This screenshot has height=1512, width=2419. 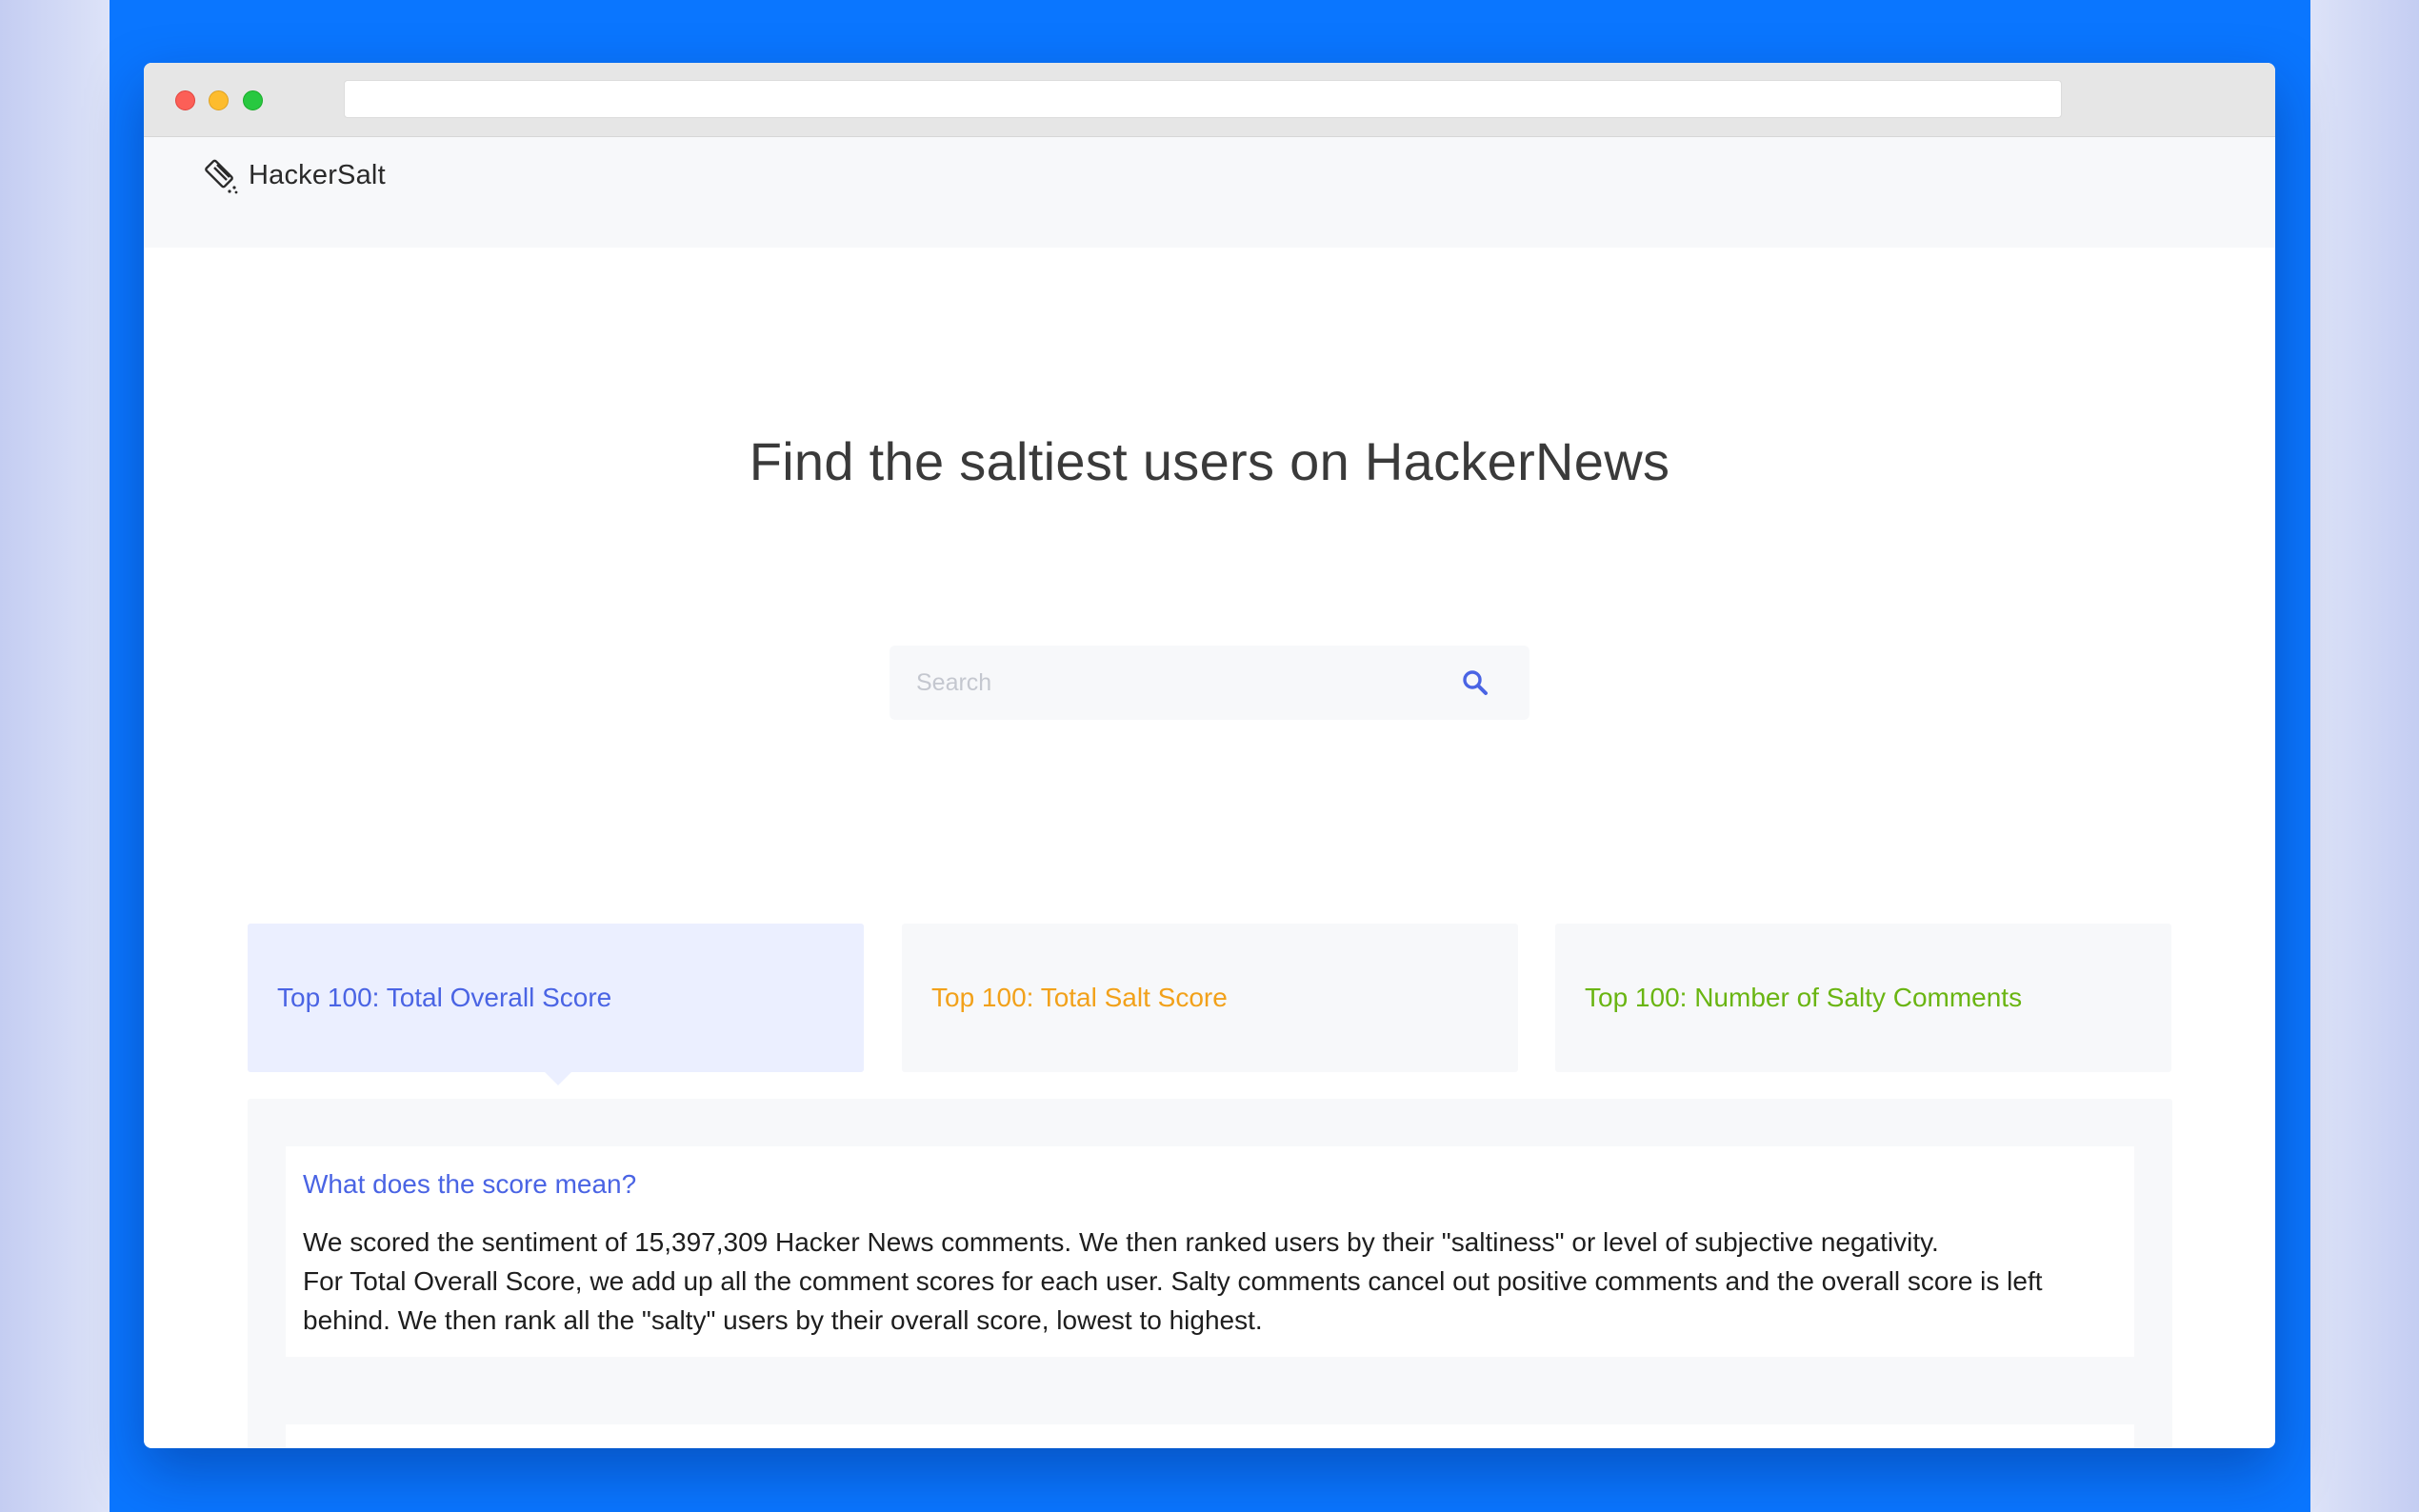 I want to click on tab-label: Top 100: Total Overall Score, so click(x=444, y=997).